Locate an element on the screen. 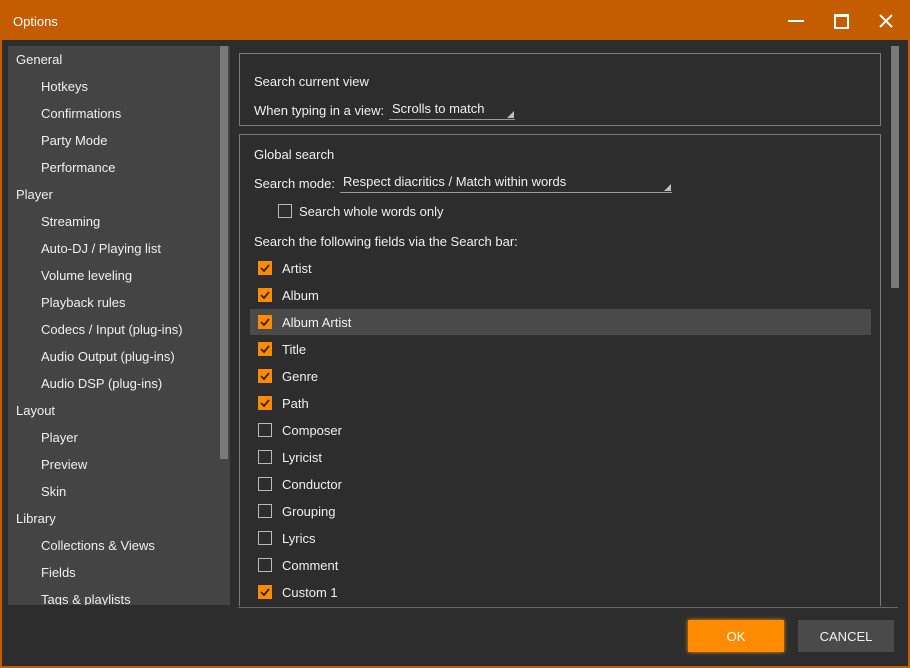 The width and height of the screenshot is (910, 668). footer-divider is located at coordinates (568, 607).